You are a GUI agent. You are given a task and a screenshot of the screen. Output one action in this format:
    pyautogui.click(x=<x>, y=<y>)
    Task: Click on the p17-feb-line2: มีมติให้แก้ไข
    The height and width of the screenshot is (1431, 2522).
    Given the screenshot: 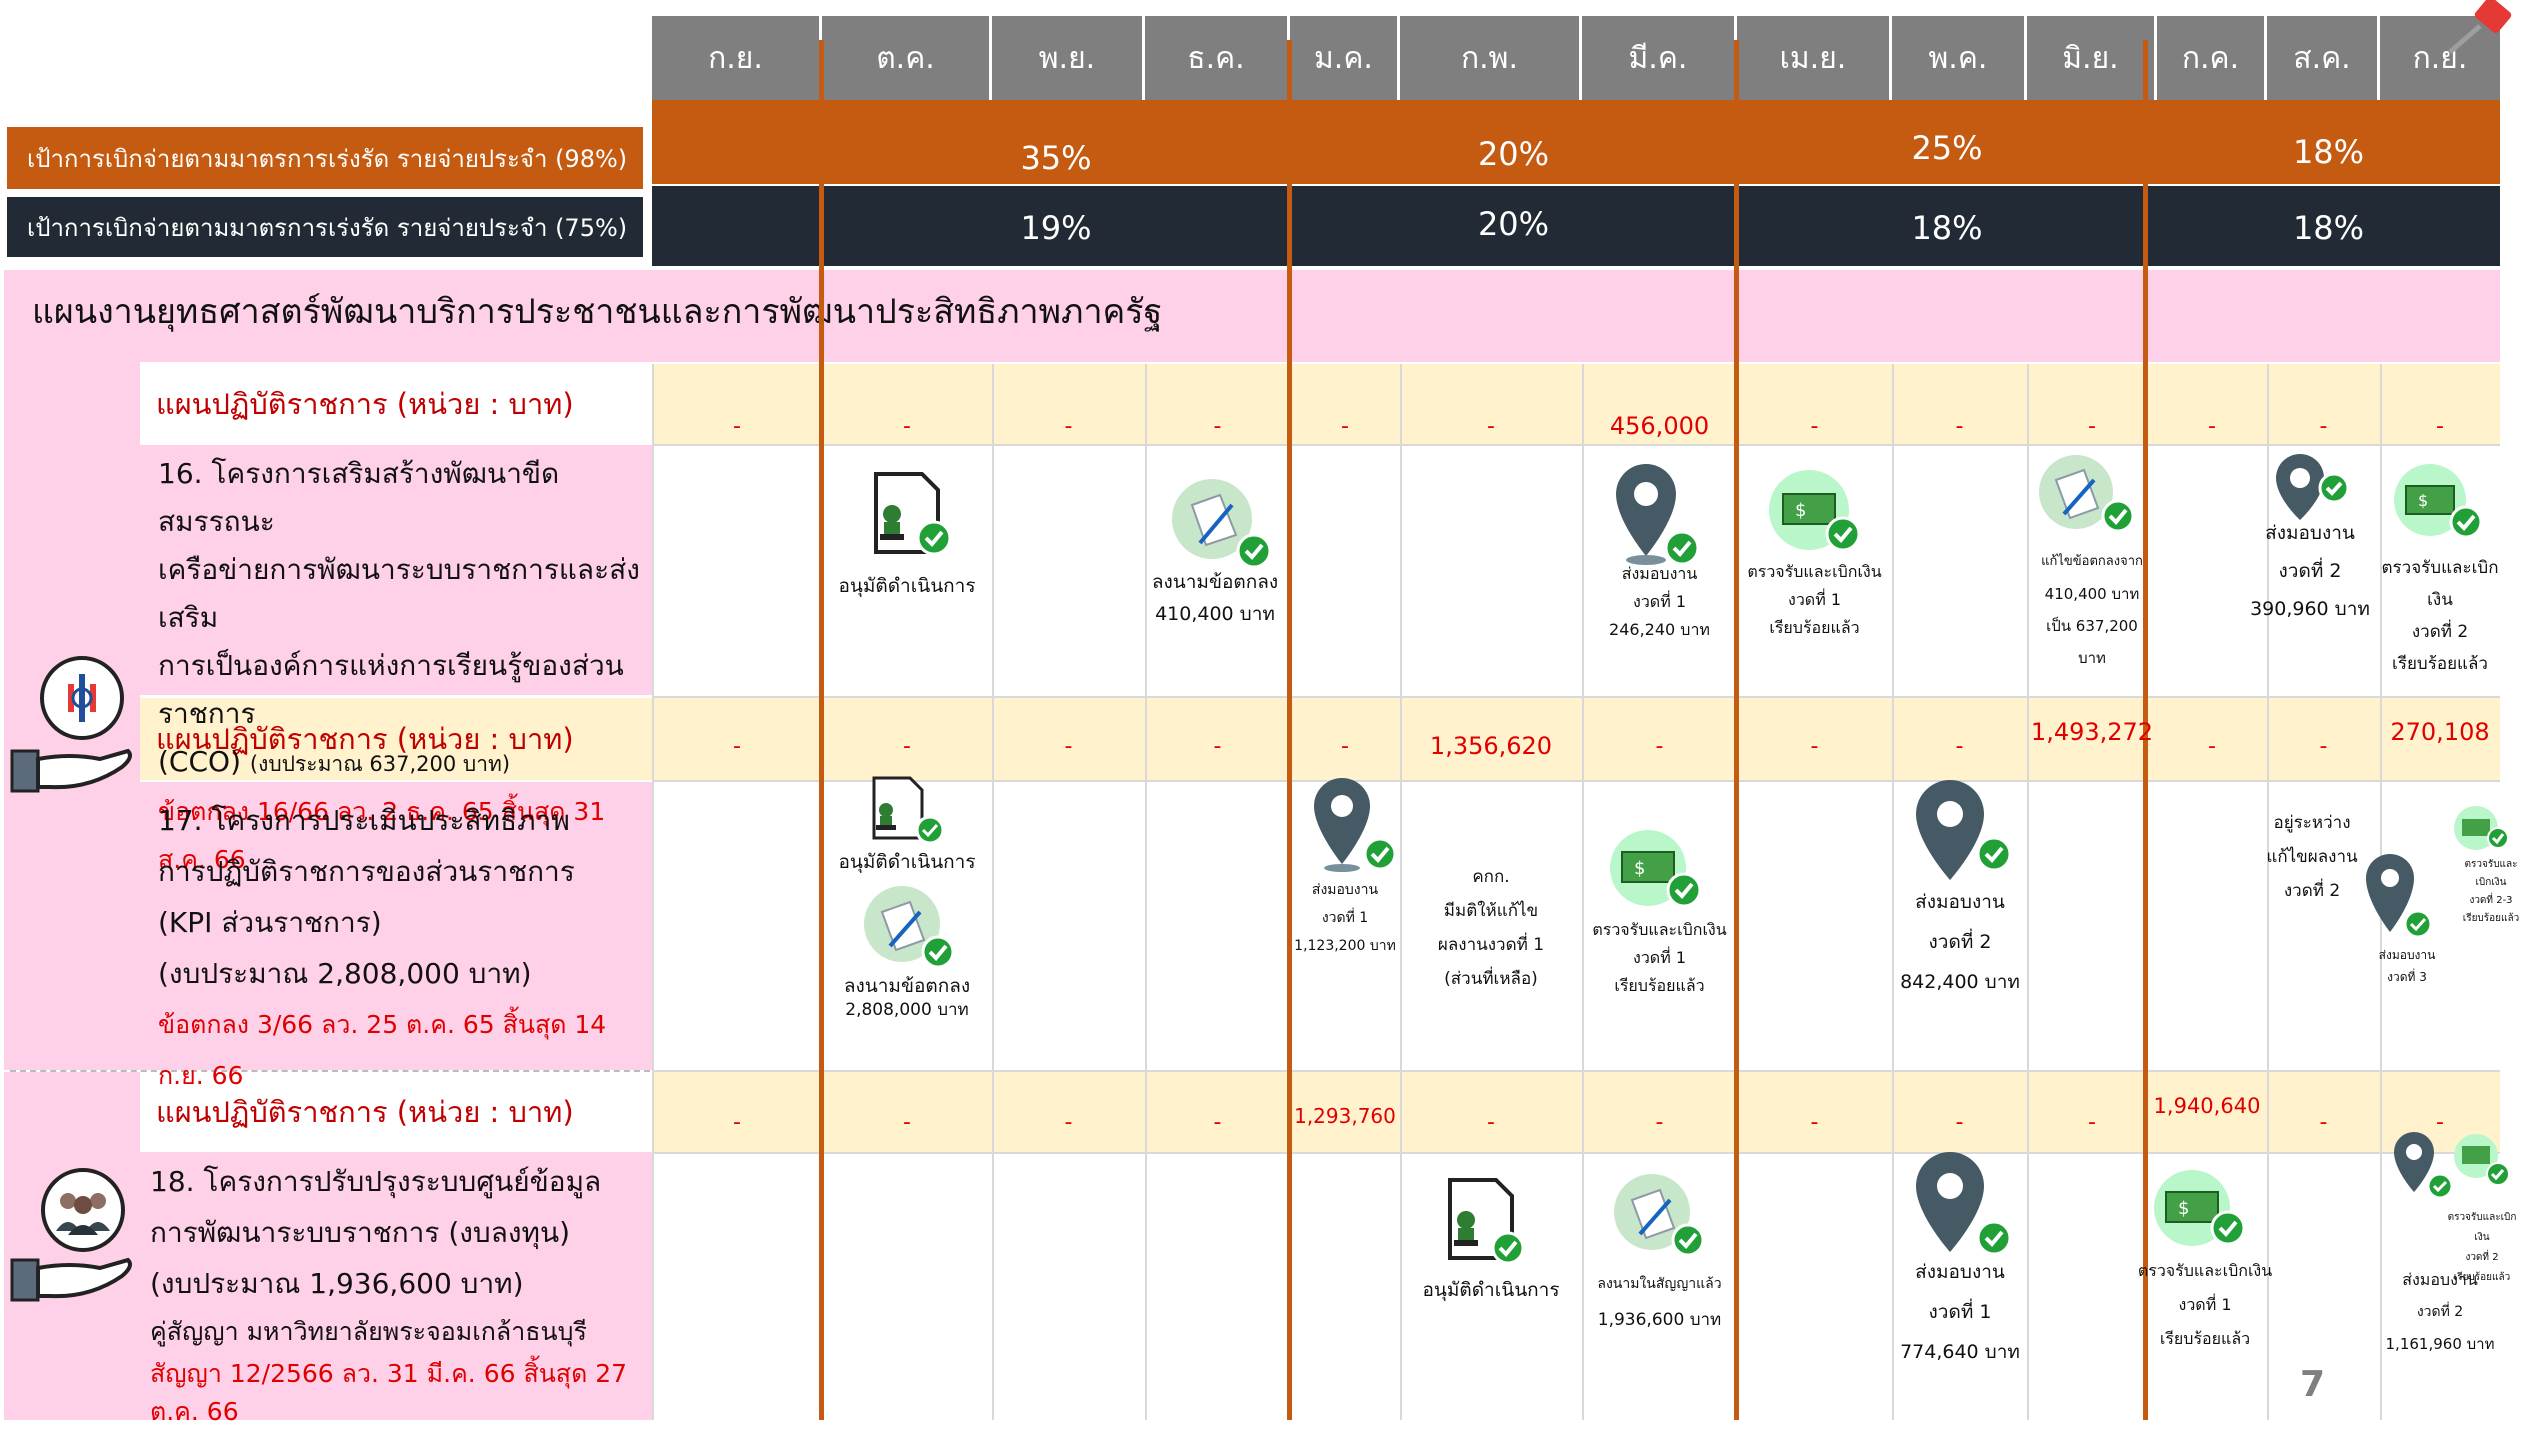 What is the action you would take?
    pyautogui.click(x=1491, y=911)
    